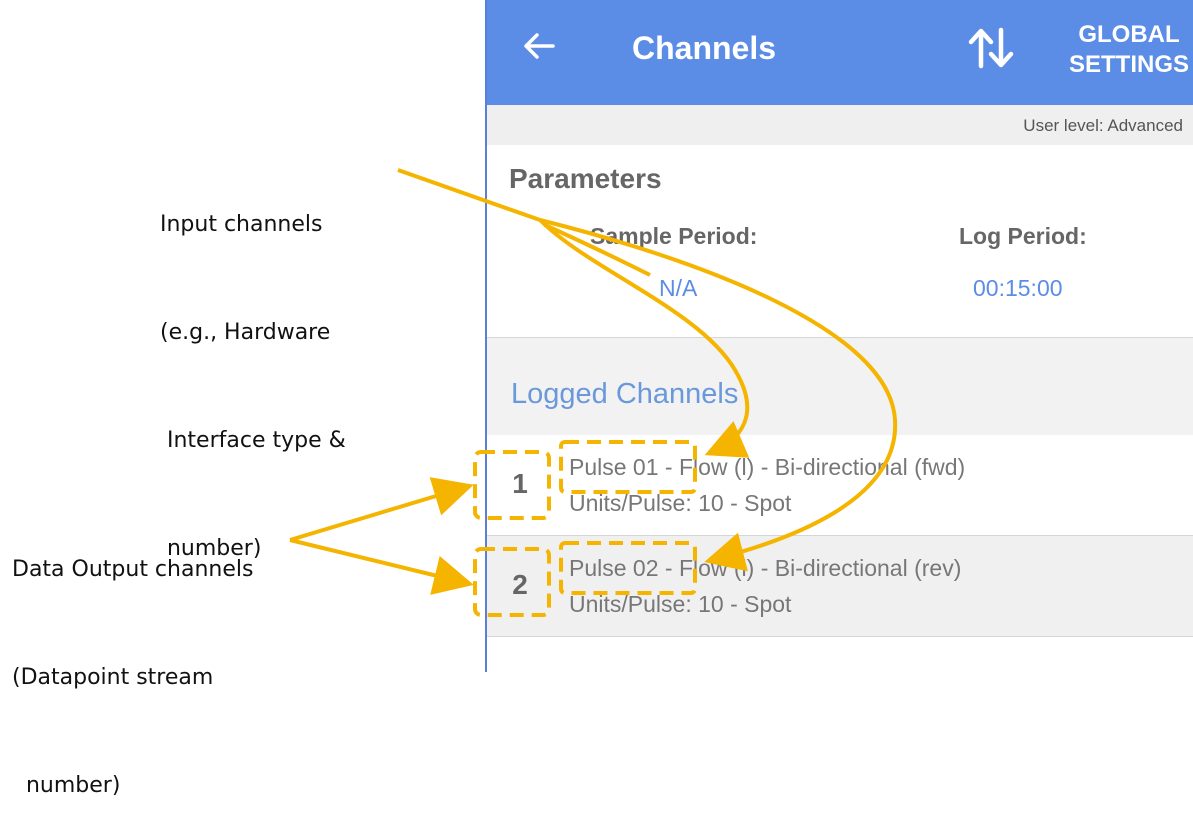 This screenshot has width=1193, height=840. Describe the element at coordinates (66, 785) in the screenshot. I see `note-line: number)` at that location.